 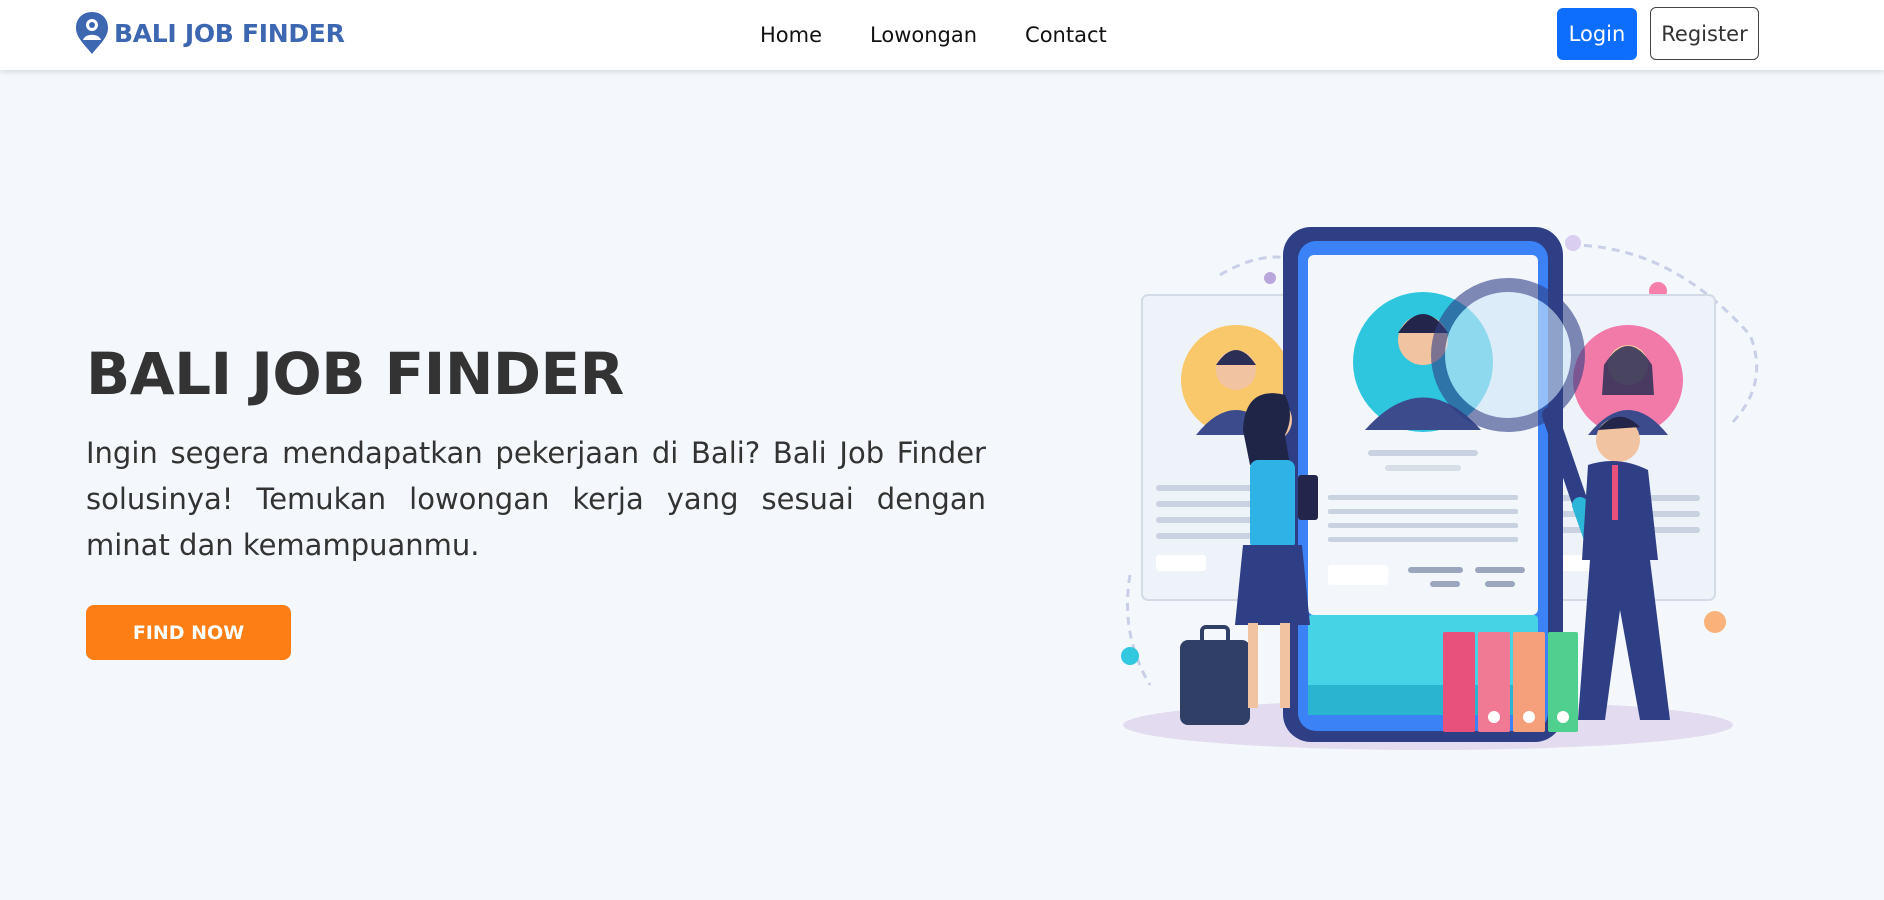 What do you see at coordinates (1704, 33) in the screenshot?
I see `register-button: Register` at bounding box center [1704, 33].